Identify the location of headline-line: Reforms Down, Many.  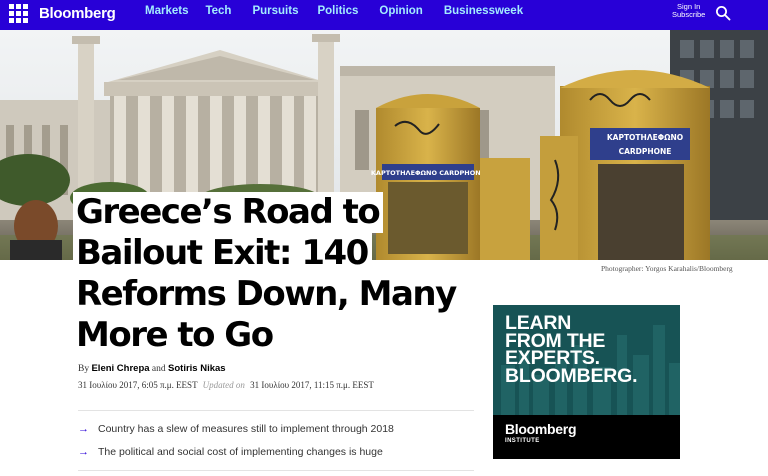
(266, 294).